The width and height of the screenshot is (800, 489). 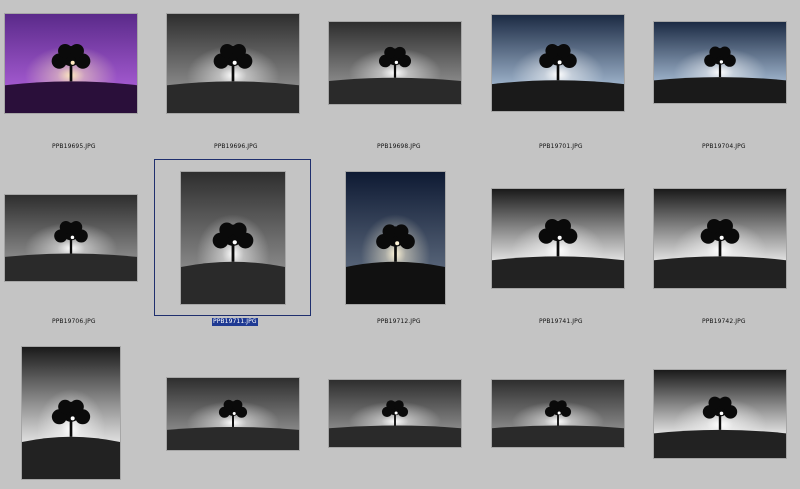 I want to click on thumbnail-filename: PPB19704.JPG, so click(x=724, y=147).